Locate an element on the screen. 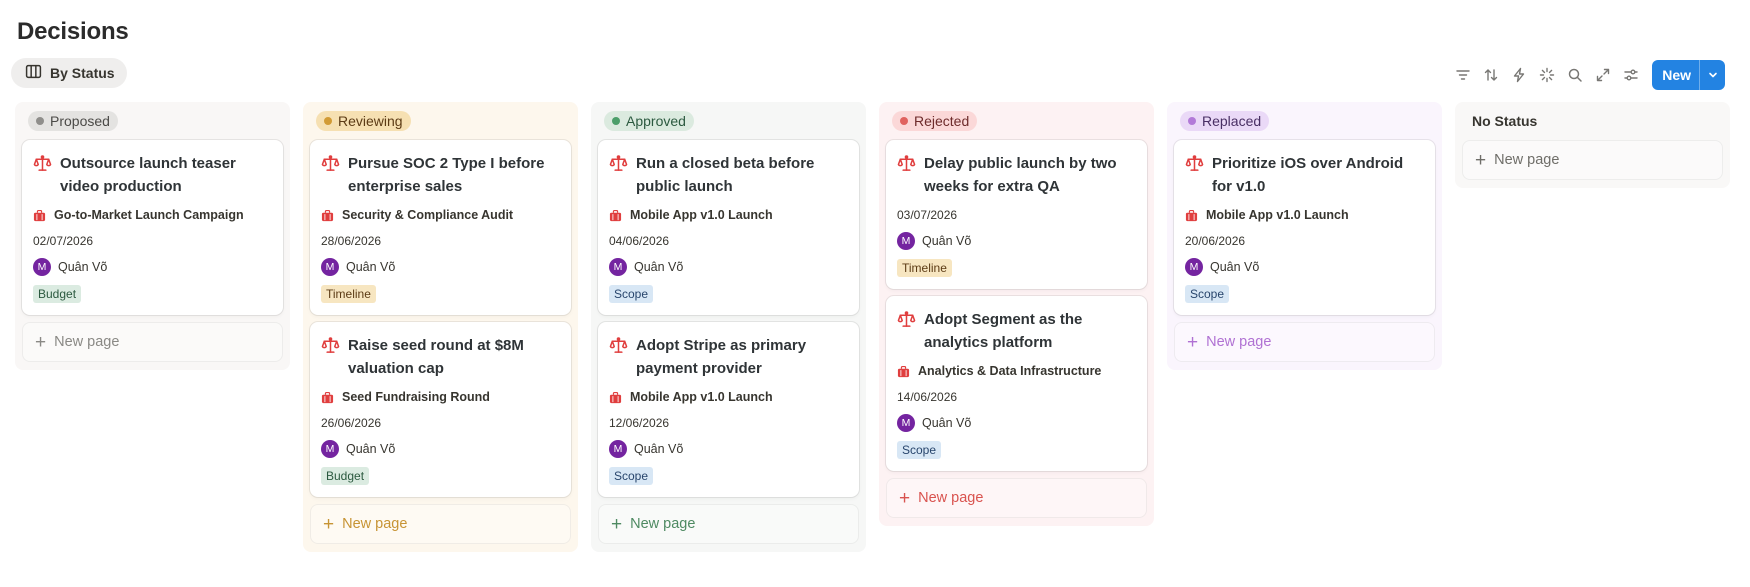  decision-date: 26/06/2026 is located at coordinates (351, 423).